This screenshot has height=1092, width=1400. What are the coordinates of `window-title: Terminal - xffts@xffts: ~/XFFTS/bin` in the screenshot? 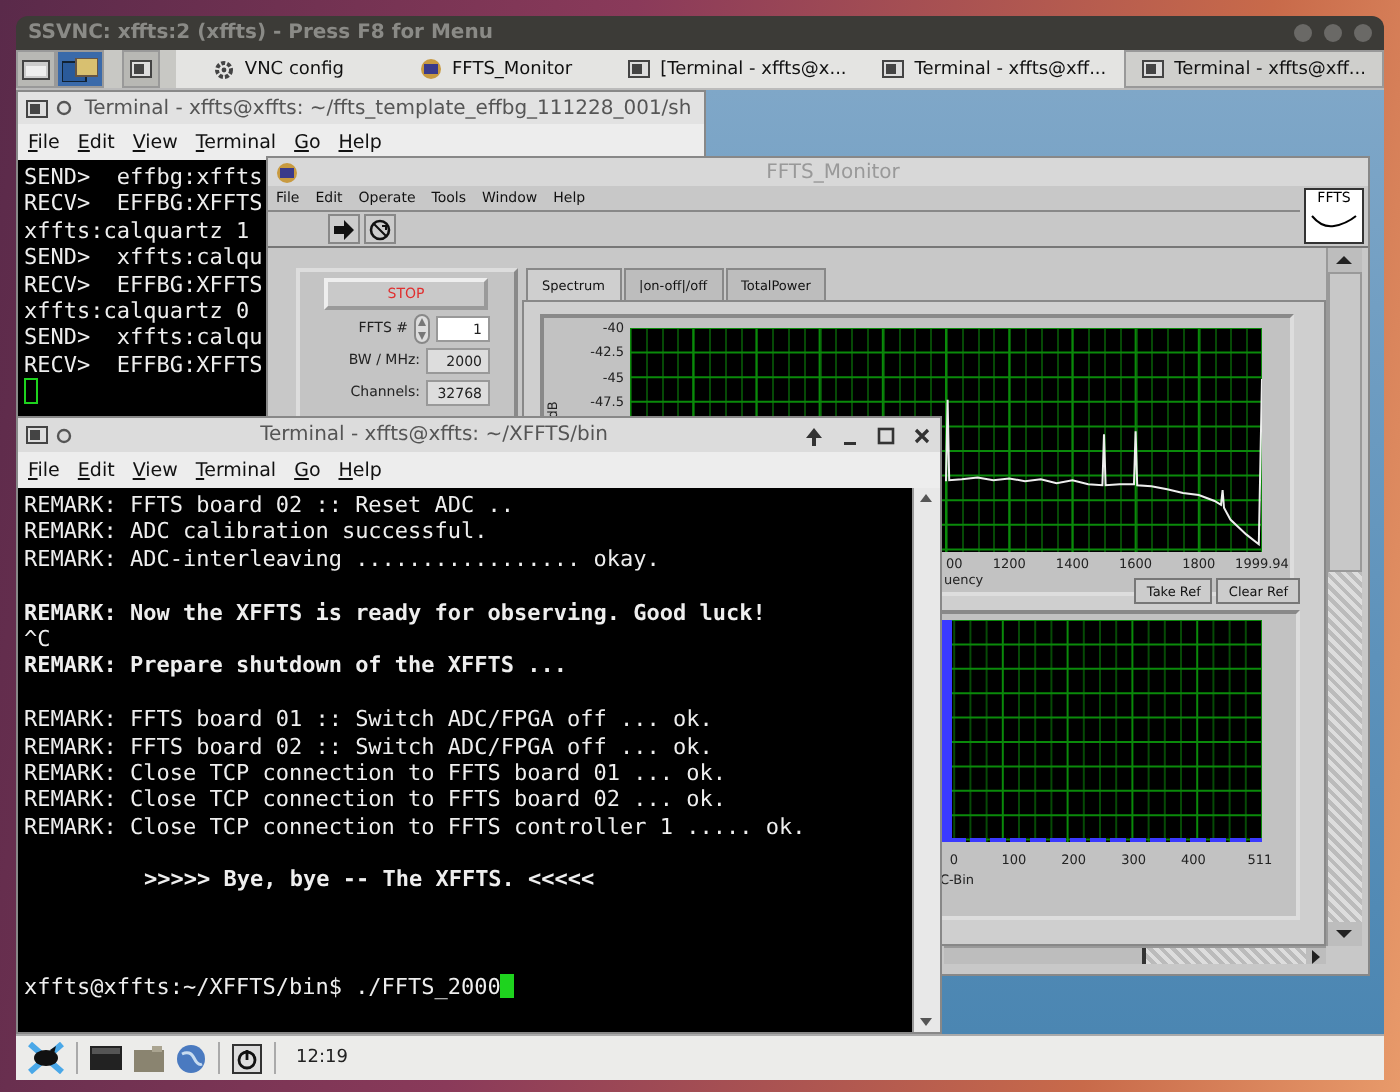 It's located at (434, 435).